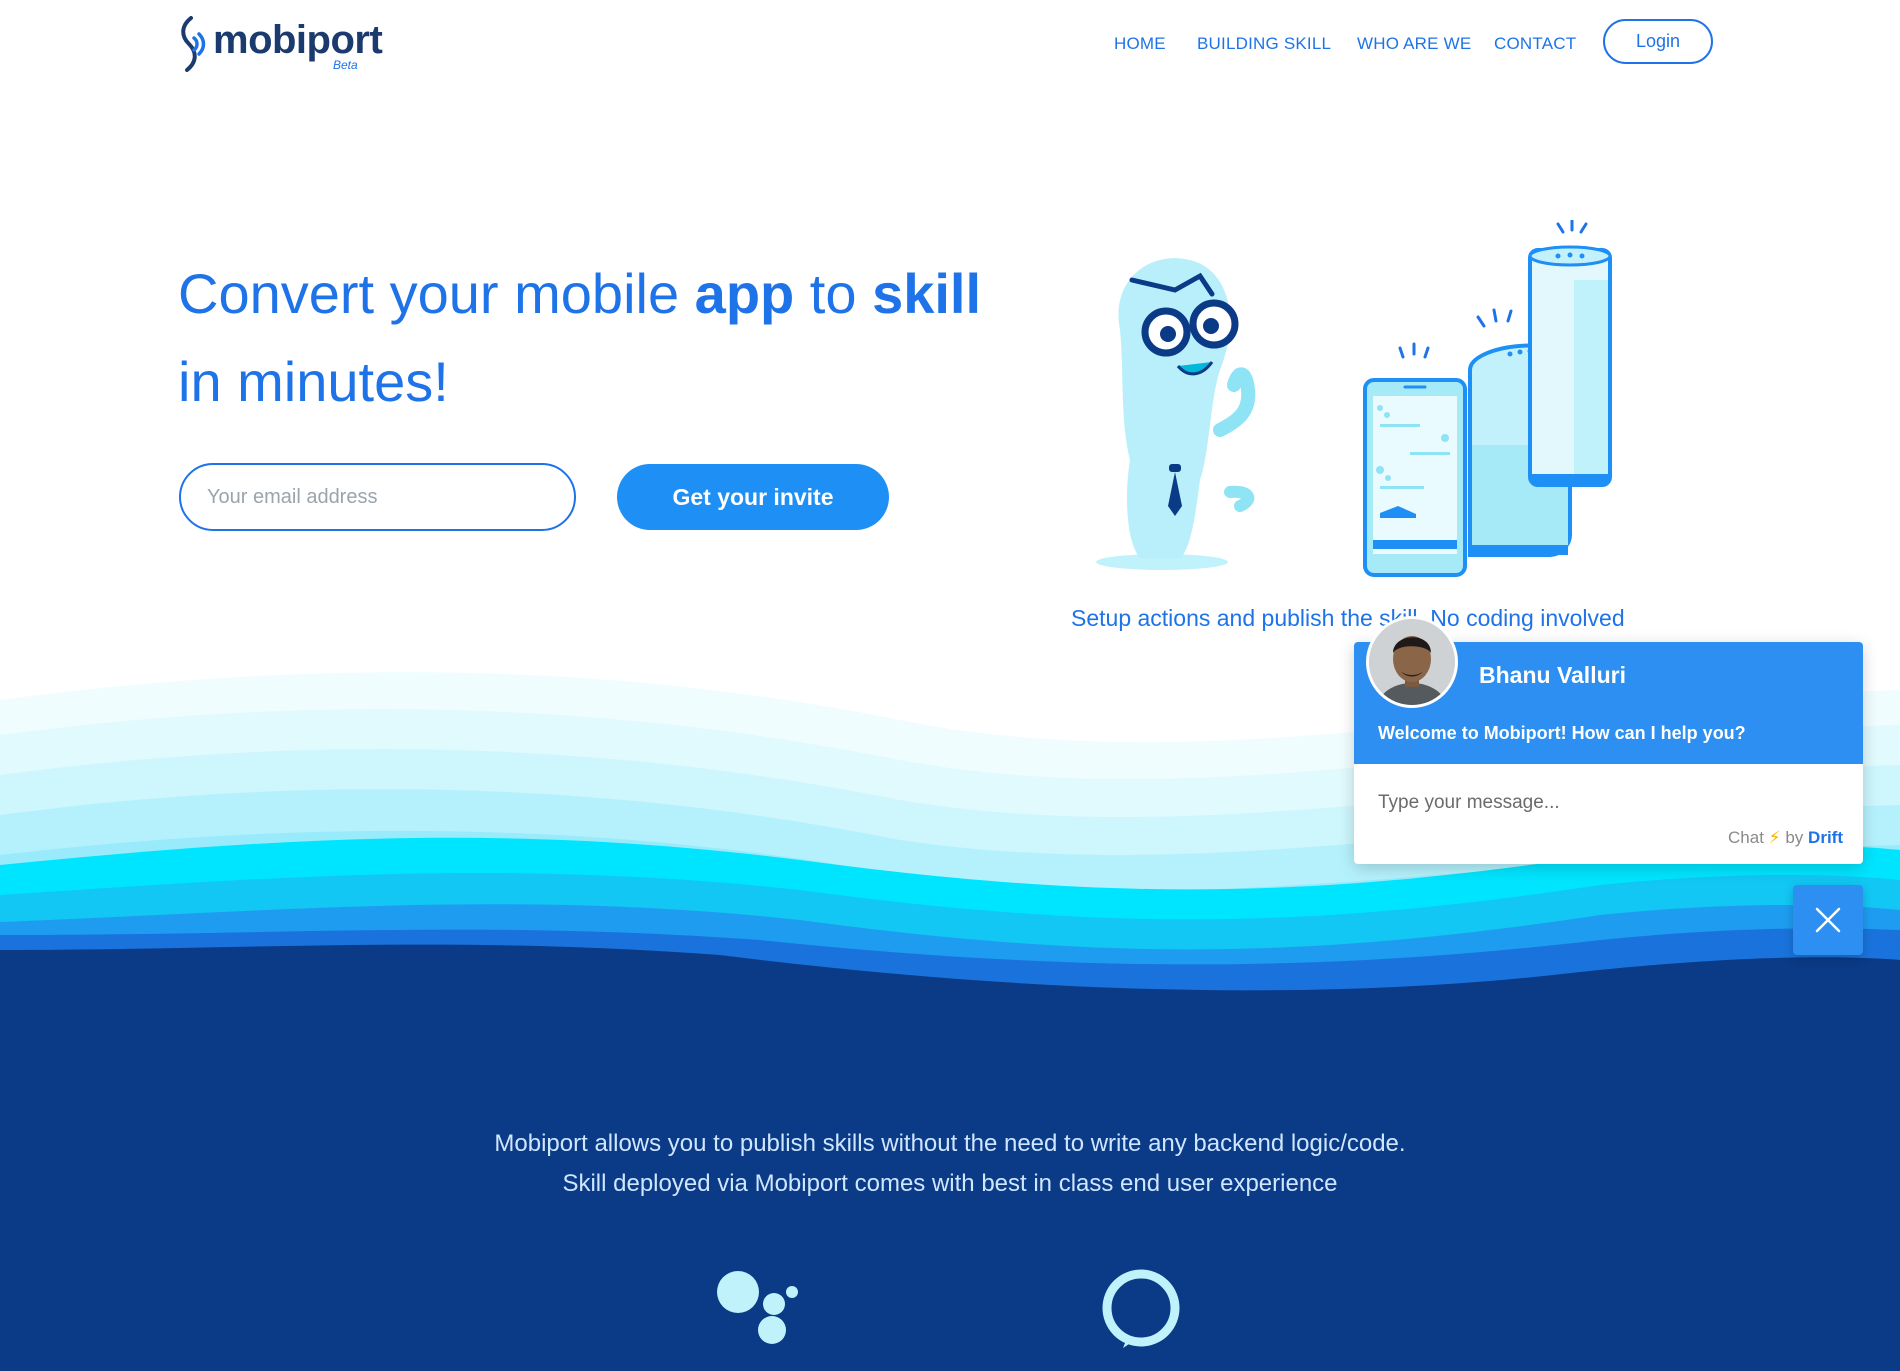  I want to click on mascot-illustration, so click(1176, 414).